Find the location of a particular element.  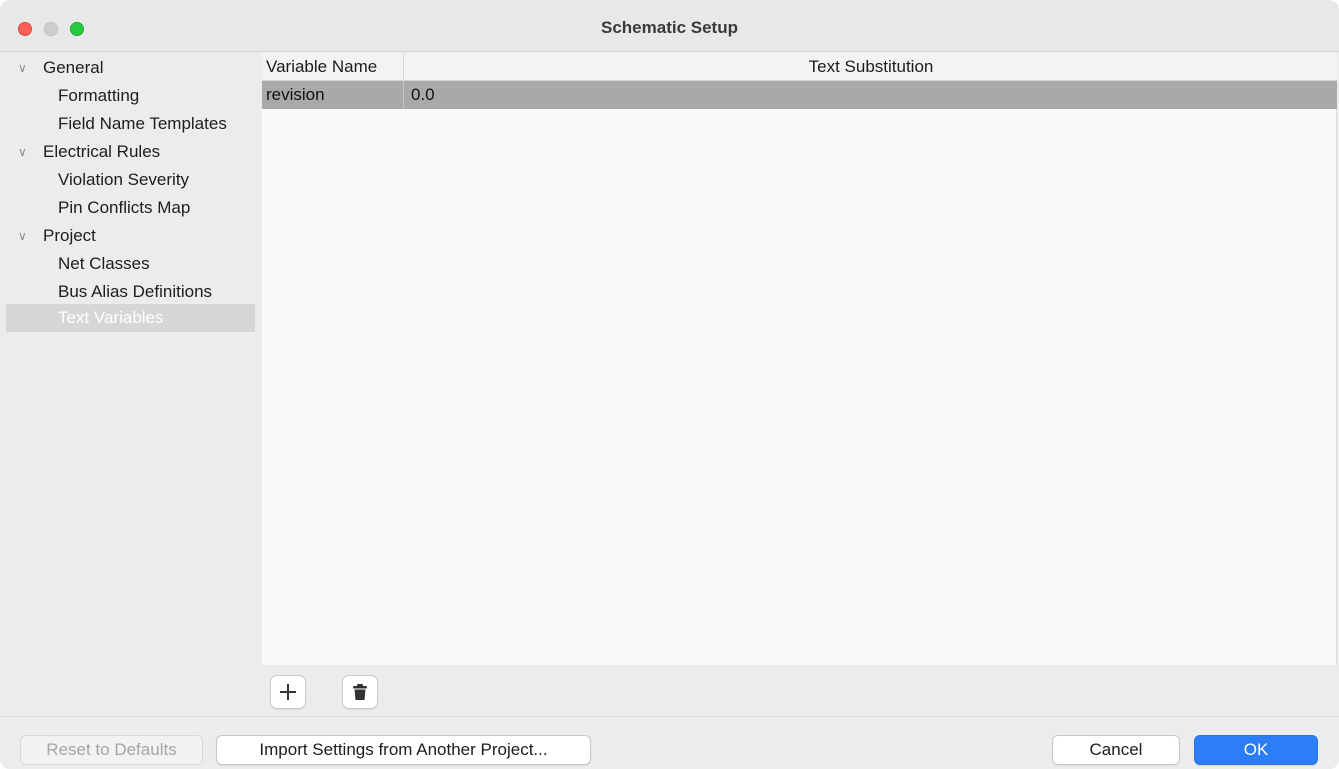

trash-icon is located at coordinates (360, 692).